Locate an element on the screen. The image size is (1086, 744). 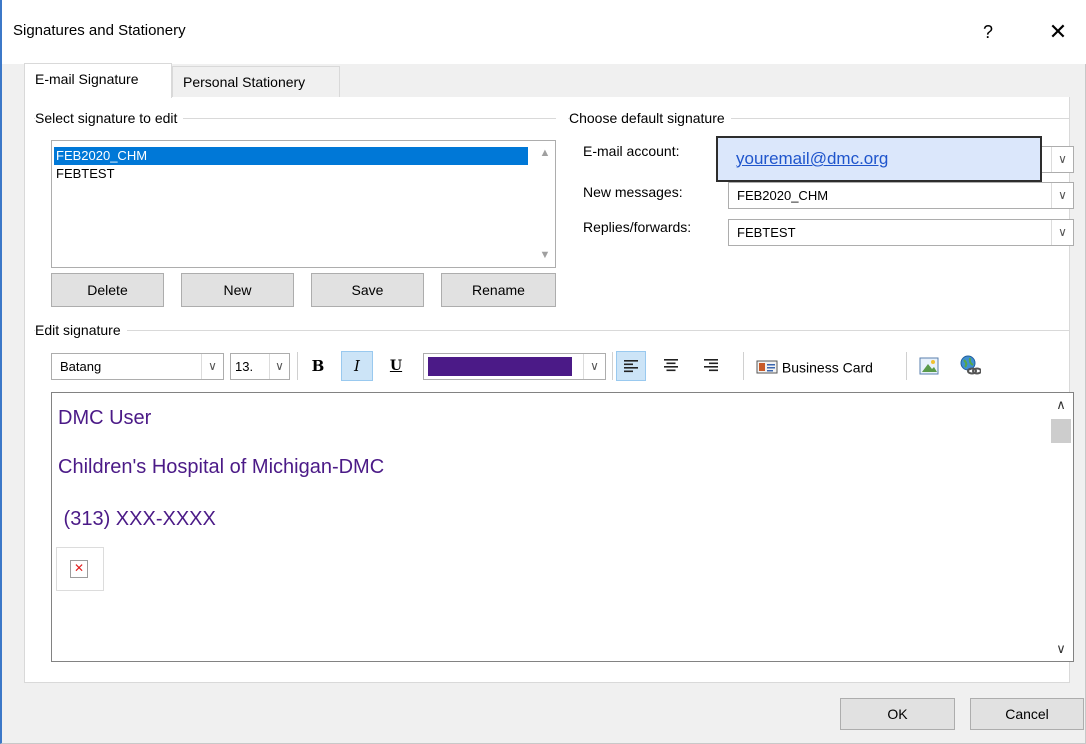
broken-image-icon: ✕ is located at coordinates (79, 569).